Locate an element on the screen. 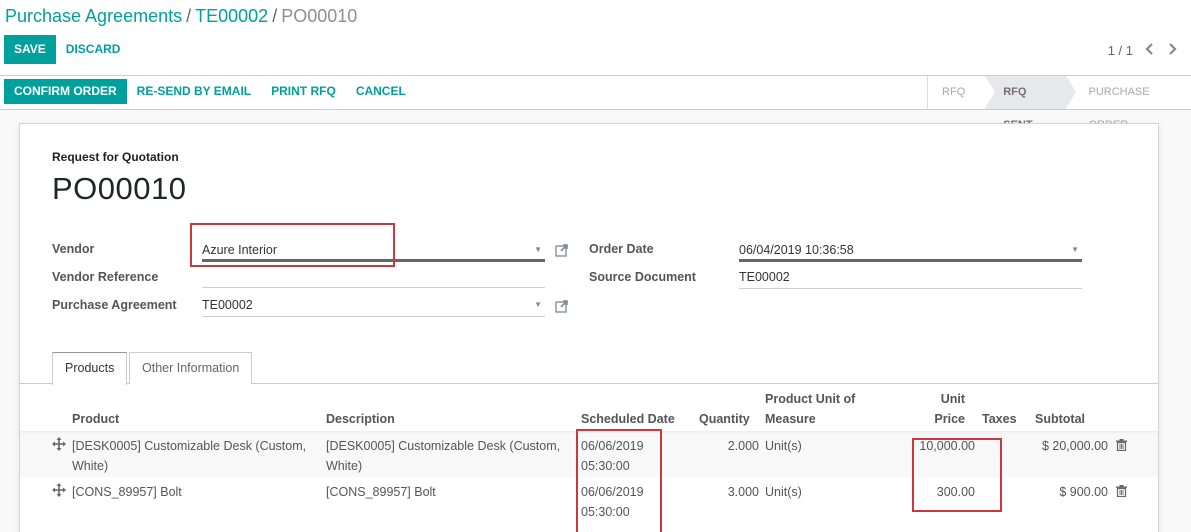 The height and width of the screenshot is (532, 1191). product-cell: [CONS_89957] Bolt is located at coordinates (127, 492).